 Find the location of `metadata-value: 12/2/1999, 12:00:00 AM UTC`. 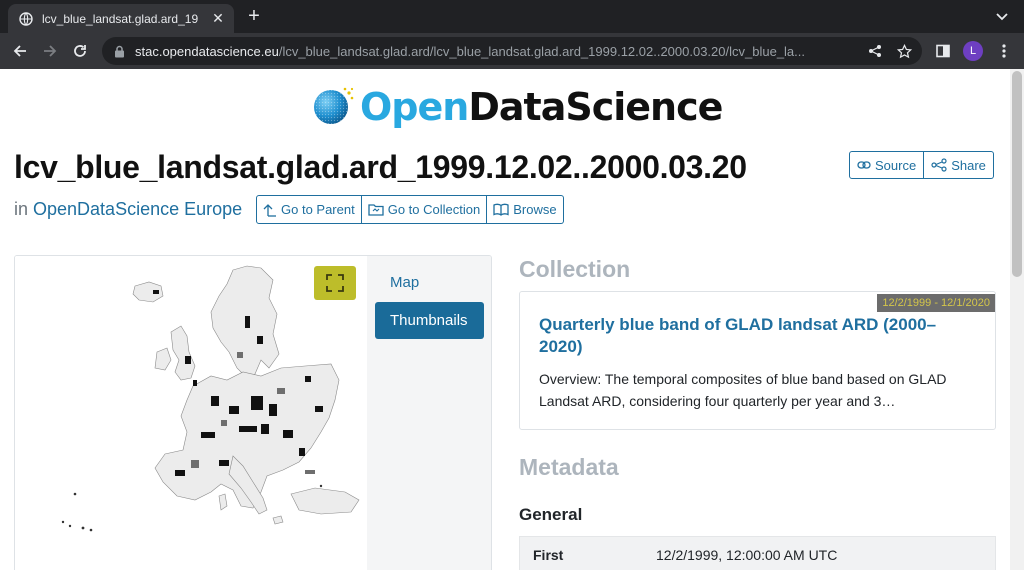

metadata-value: 12/2/1999, 12:00:00 AM UTC is located at coordinates (747, 555).